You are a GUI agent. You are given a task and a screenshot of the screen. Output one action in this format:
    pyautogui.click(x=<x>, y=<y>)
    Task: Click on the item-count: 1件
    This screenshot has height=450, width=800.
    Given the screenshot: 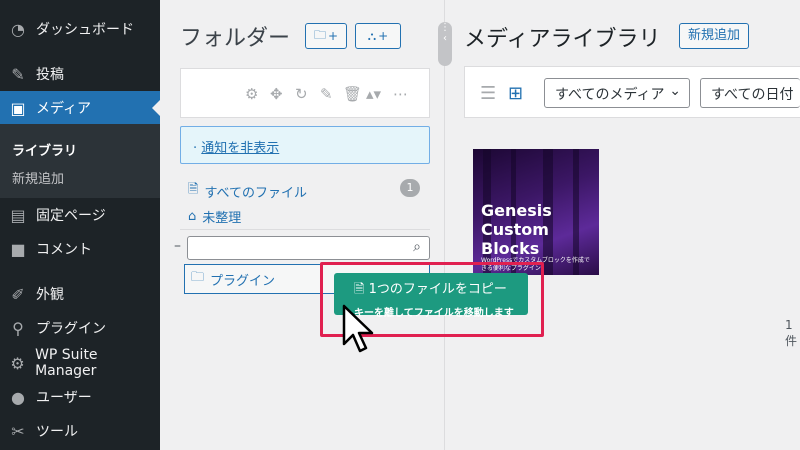 What is the action you would take?
    pyautogui.click(x=791, y=333)
    